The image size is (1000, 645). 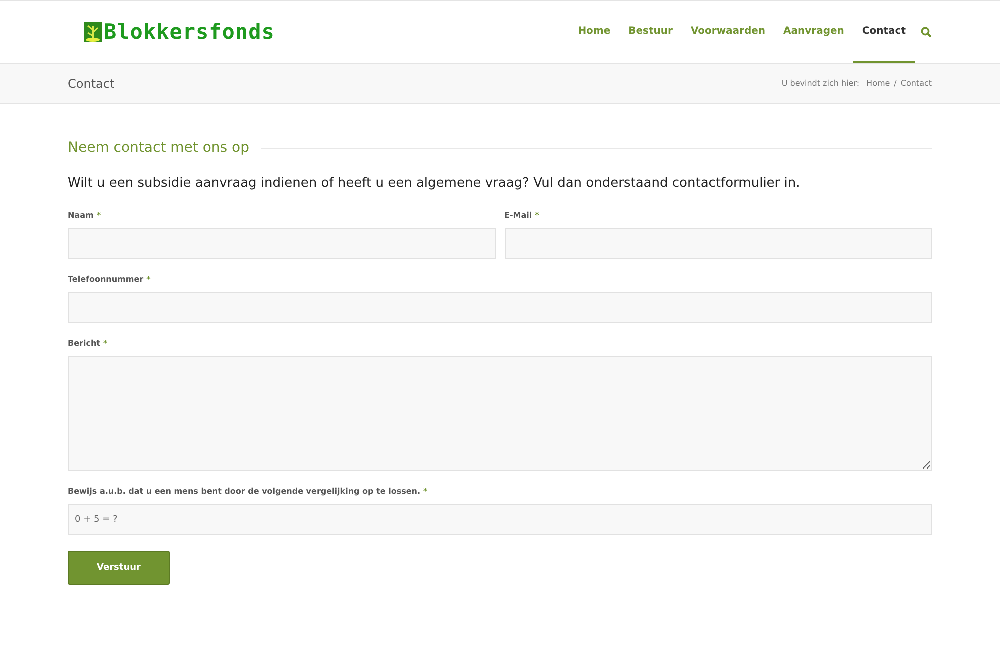 What do you see at coordinates (244, 491) in the screenshot?
I see `field-label: Bewijs a.u.b. dat u een mens bent door de volgende vergelijking op te lossen.` at bounding box center [244, 491].